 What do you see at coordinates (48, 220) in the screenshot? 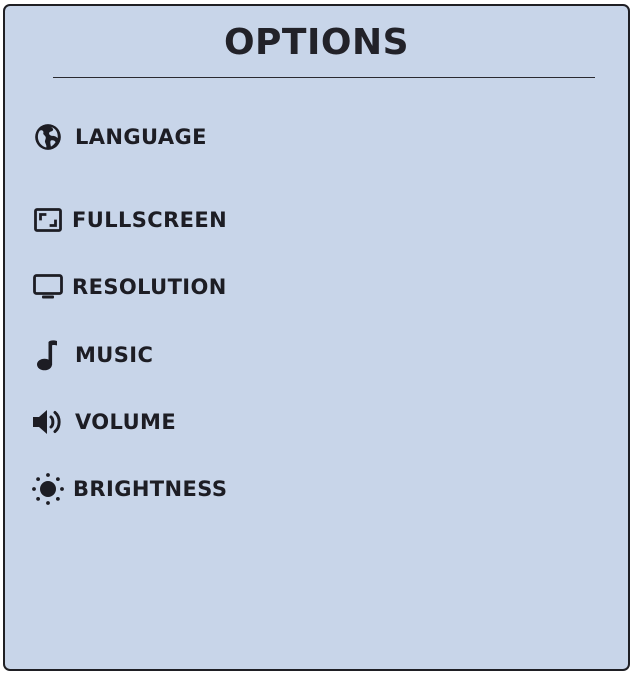
I see `fullscreen-icon` at bounding box center [48, 220].